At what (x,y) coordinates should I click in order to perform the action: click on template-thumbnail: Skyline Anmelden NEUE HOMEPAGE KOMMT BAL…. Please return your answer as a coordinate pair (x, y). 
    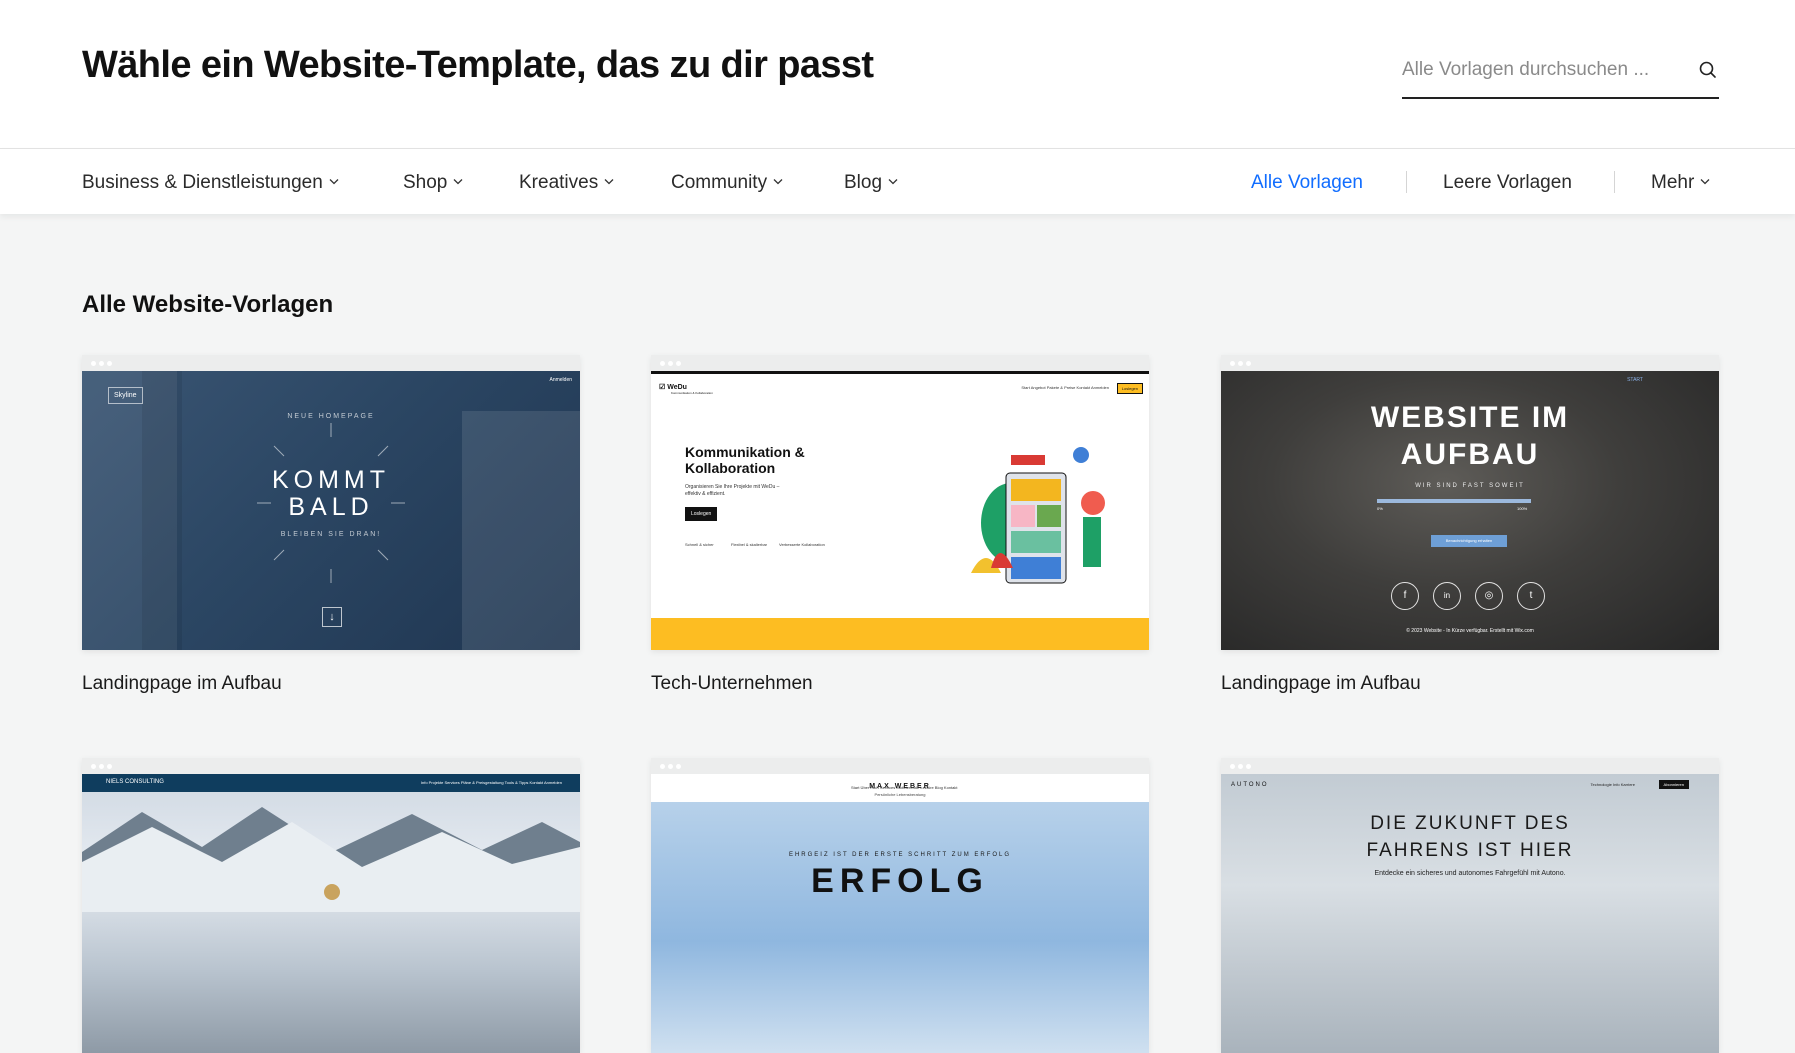
    Looking at the image, I should click on (331, 502).